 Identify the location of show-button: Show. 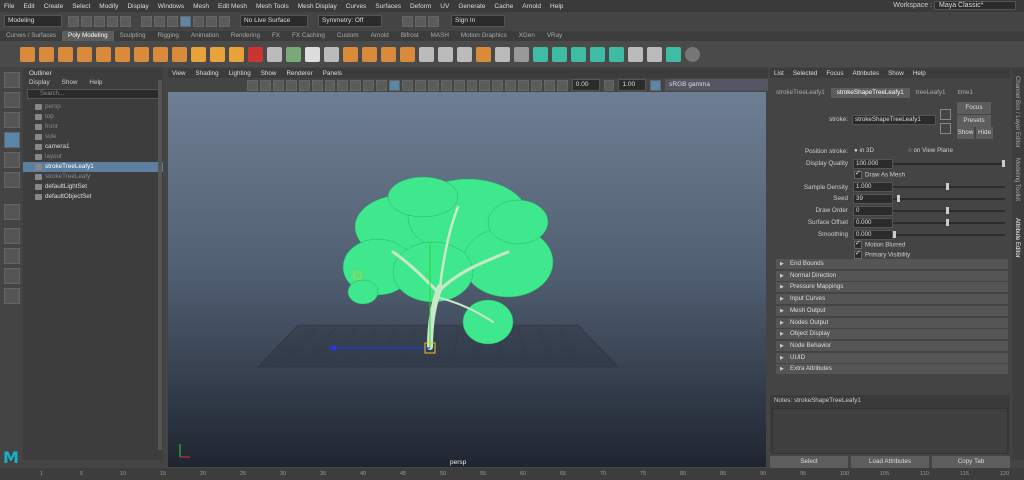
(965, 133).